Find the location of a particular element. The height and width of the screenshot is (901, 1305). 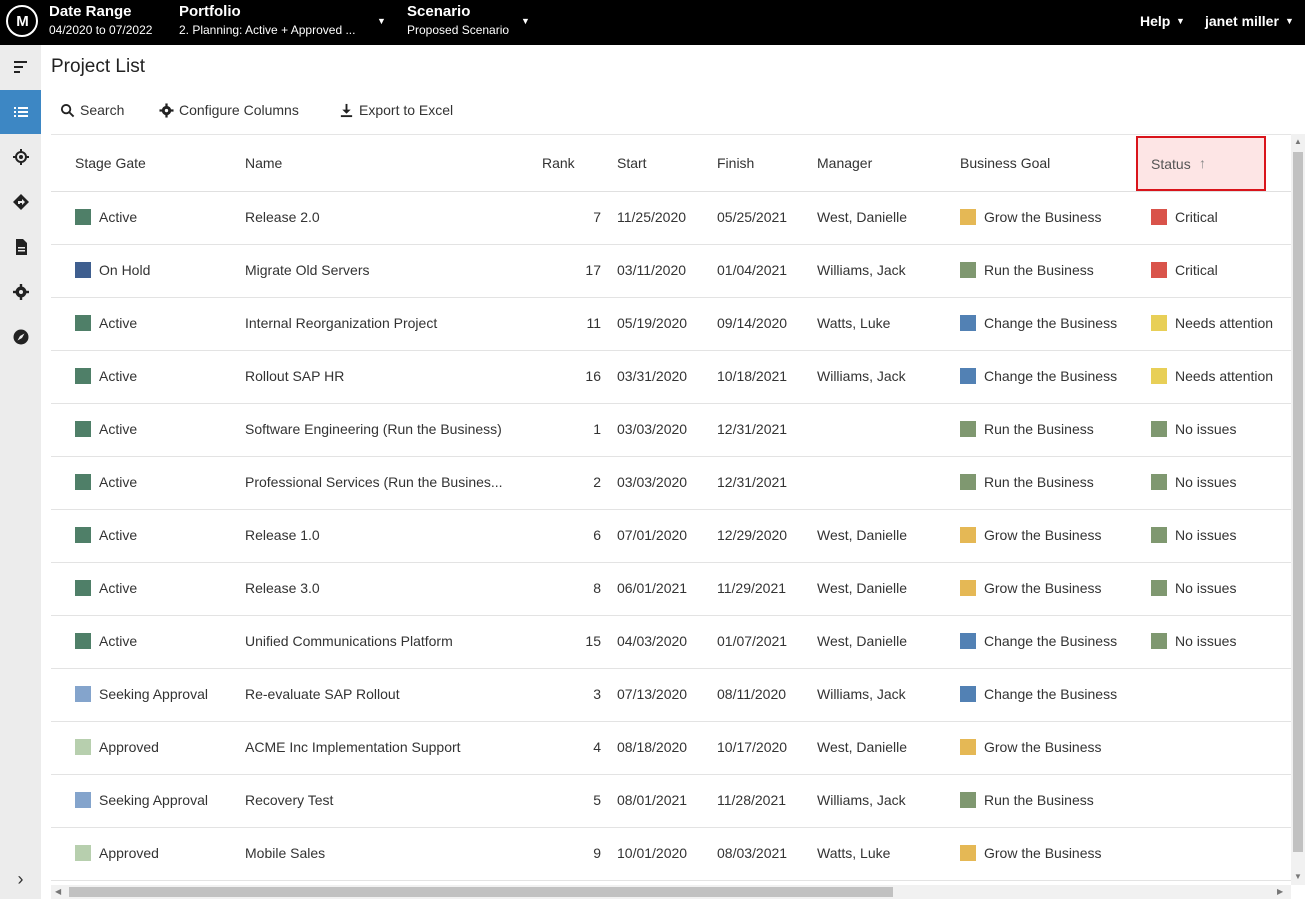

stage-gate-cell: Active is located at coordinates (118, 588).